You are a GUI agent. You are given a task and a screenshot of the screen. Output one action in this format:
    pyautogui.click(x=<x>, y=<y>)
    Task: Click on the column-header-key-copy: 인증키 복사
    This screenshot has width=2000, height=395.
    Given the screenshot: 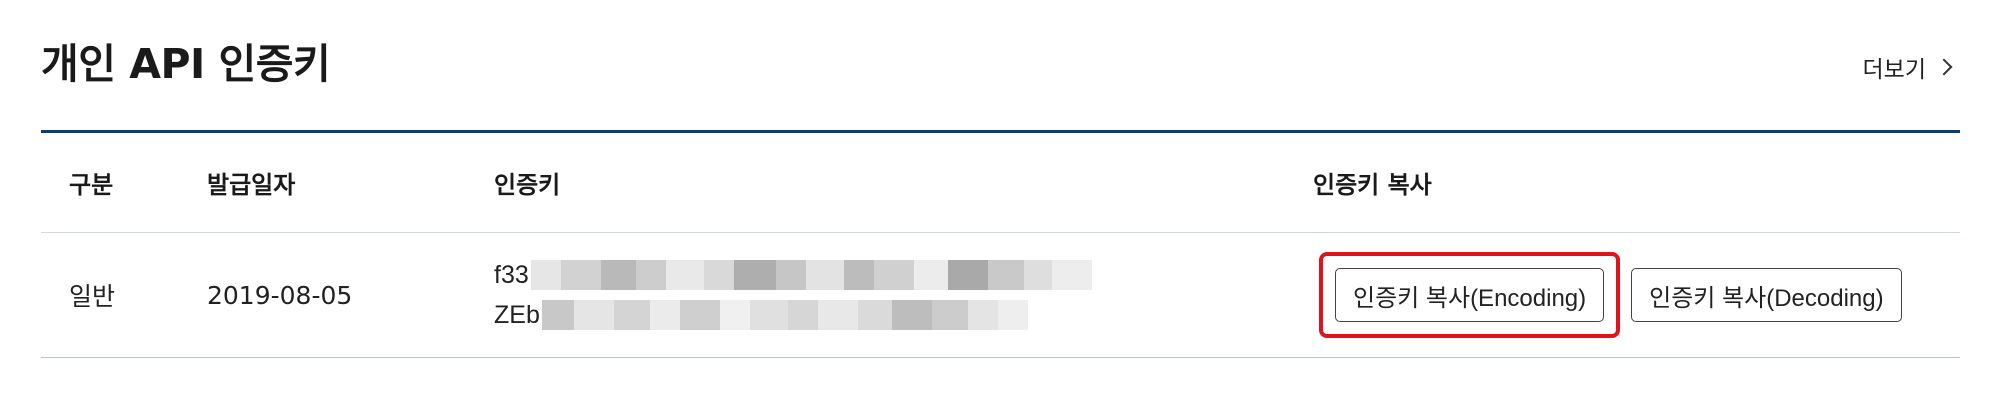 What is the action you would take?
    pyautogui.click(x=1372, y=185)
    